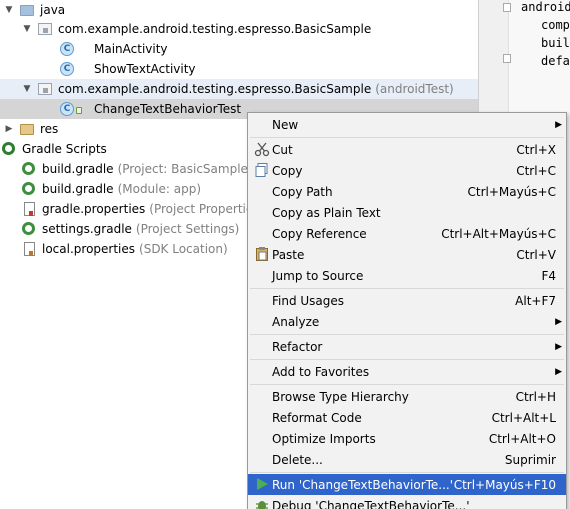 The height and width of the screenshot is (509, 570). I want to click on menu-item-shortcut: Alt+F7, so click(535, 300).